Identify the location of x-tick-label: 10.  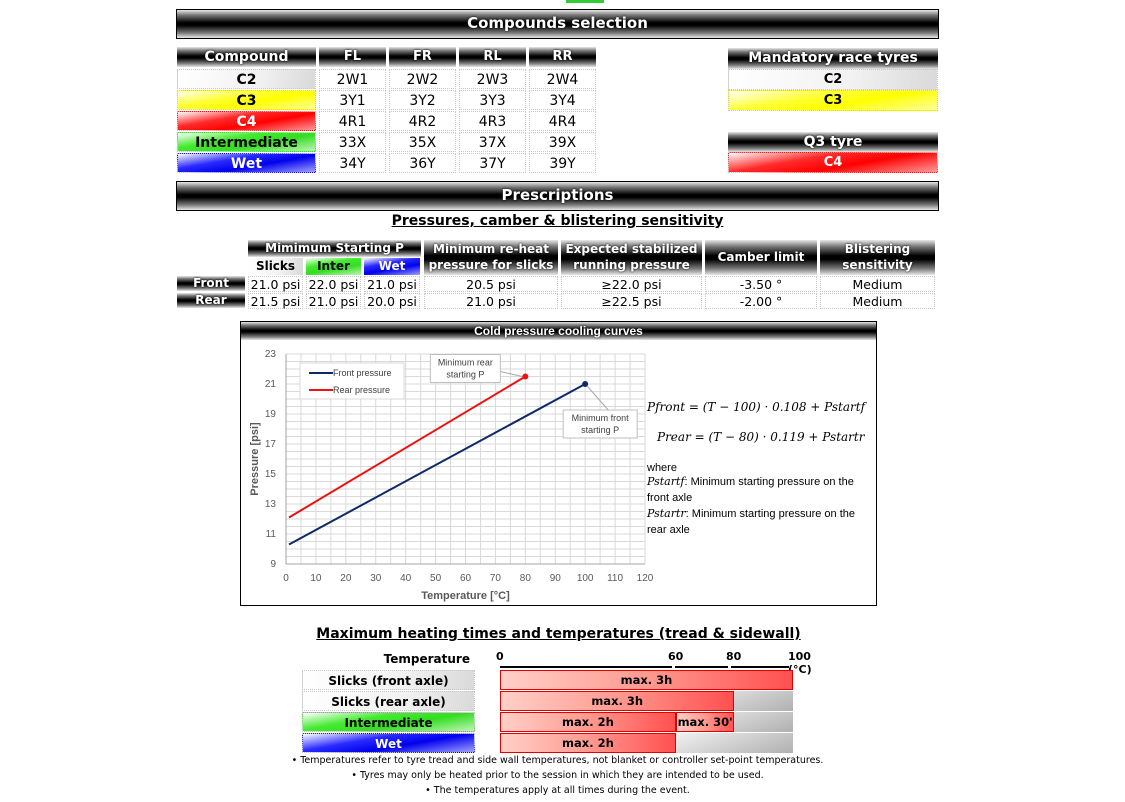
(316, 578).